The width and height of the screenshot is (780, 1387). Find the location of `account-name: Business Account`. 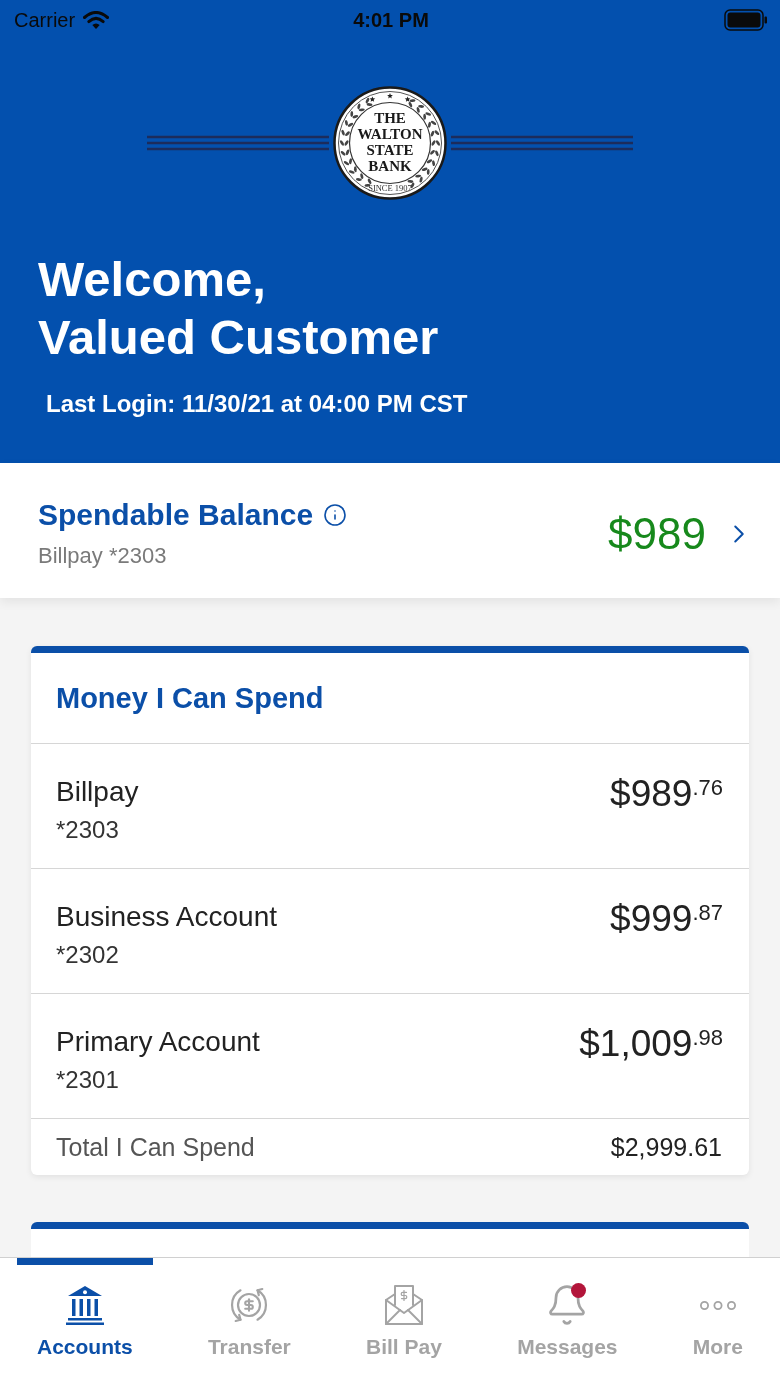

account-name: Business Account is located at coordinates (167, 917).